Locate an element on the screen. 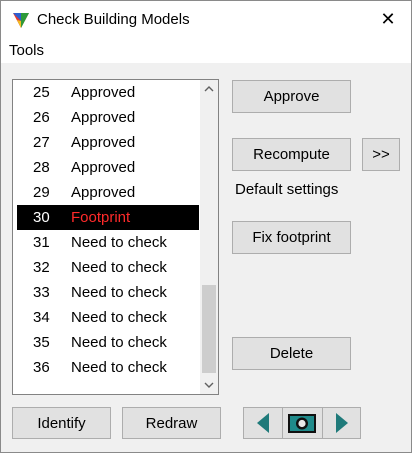 The width and height of the screenshot is (412, 453). chevron-down-icon is located at coordinates (209, 385).